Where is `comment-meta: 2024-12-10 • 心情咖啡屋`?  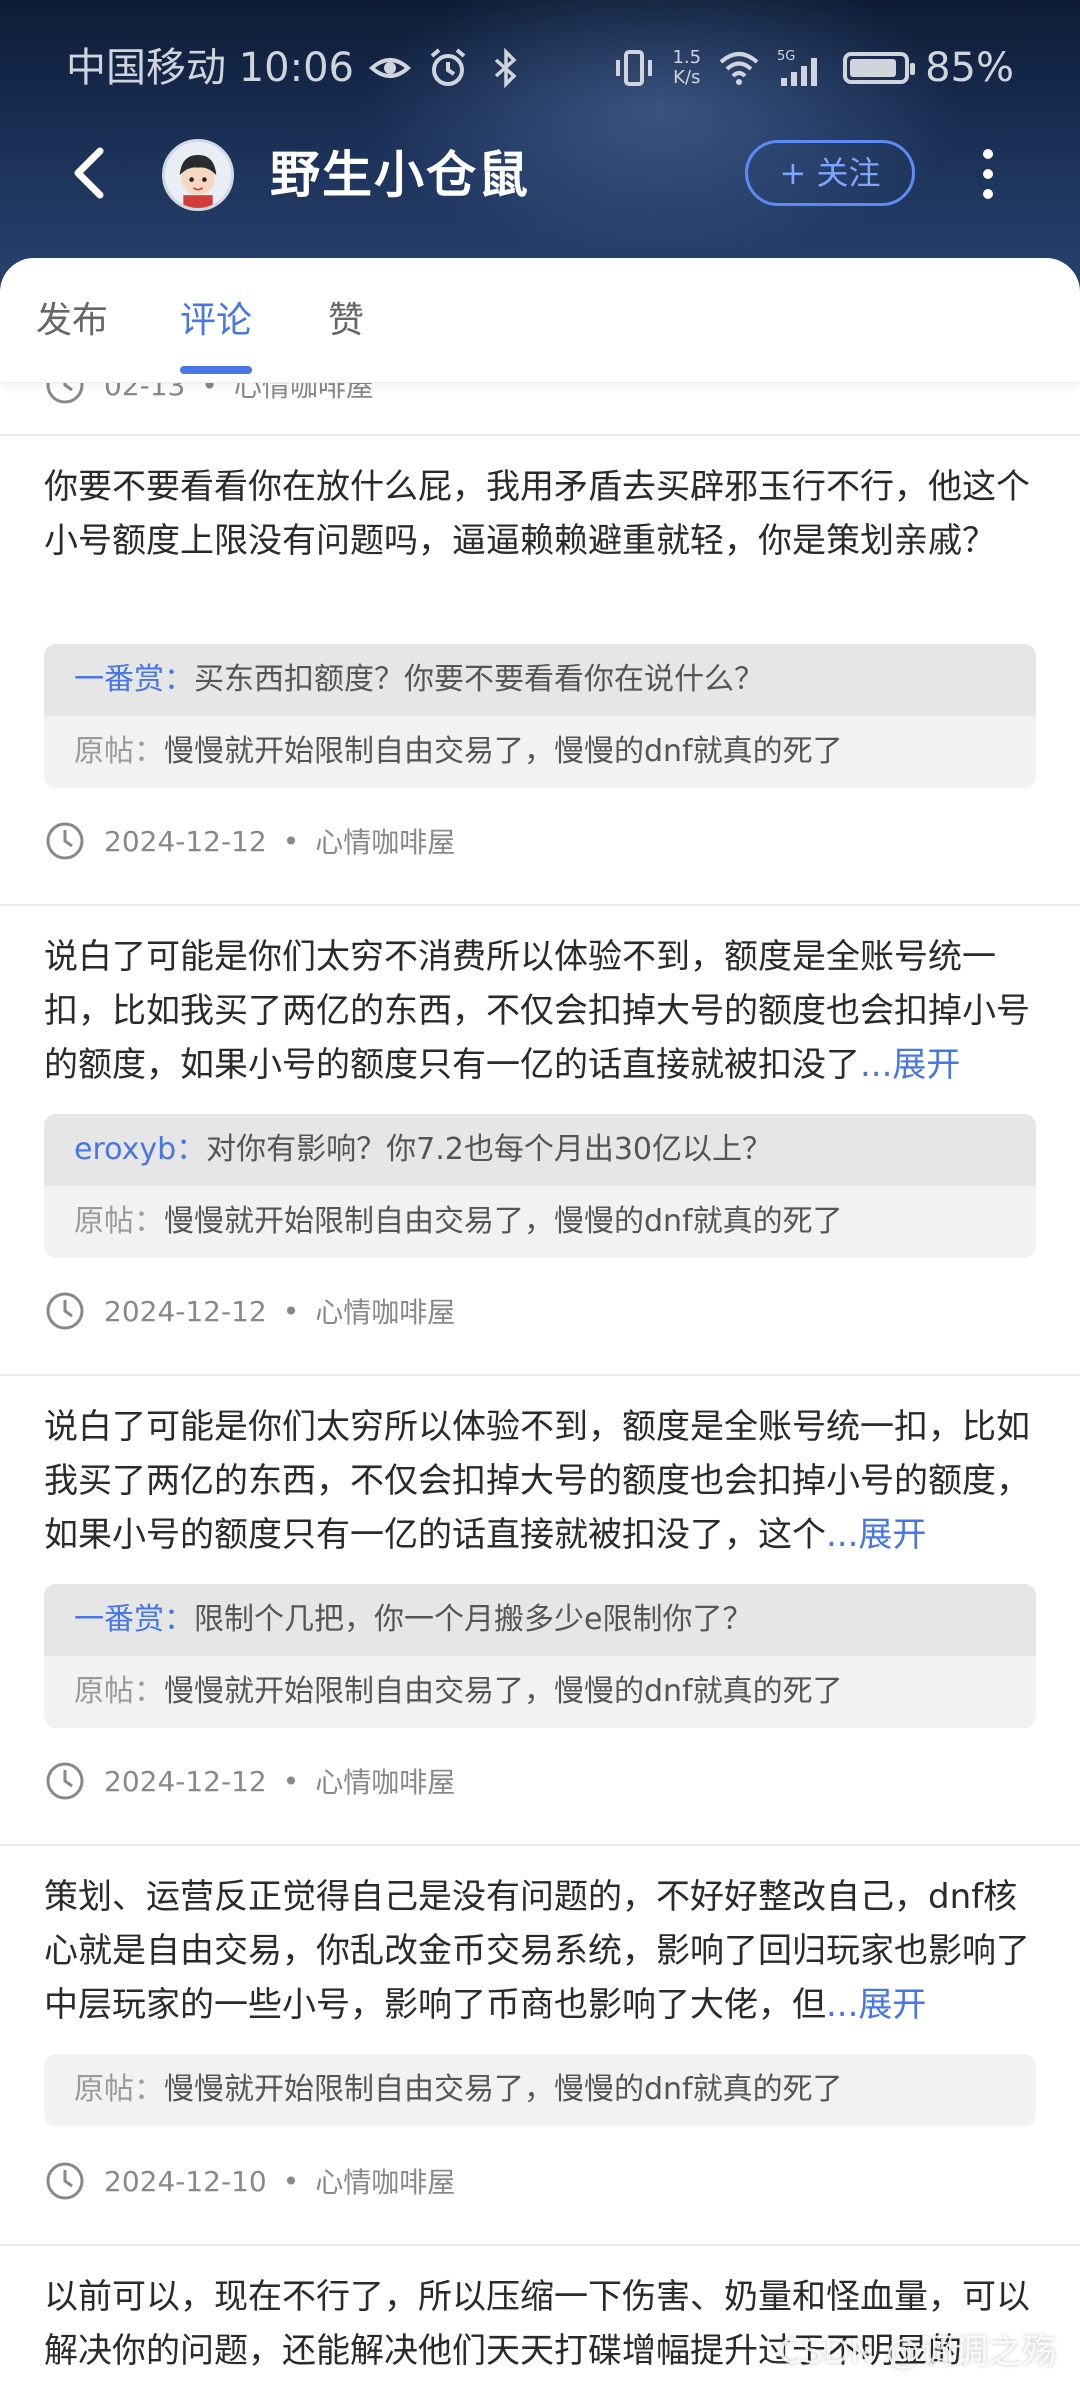 comment-meta: 2024-12-10 • 心情咖啡屋 is located at coordinates (249, 2181).